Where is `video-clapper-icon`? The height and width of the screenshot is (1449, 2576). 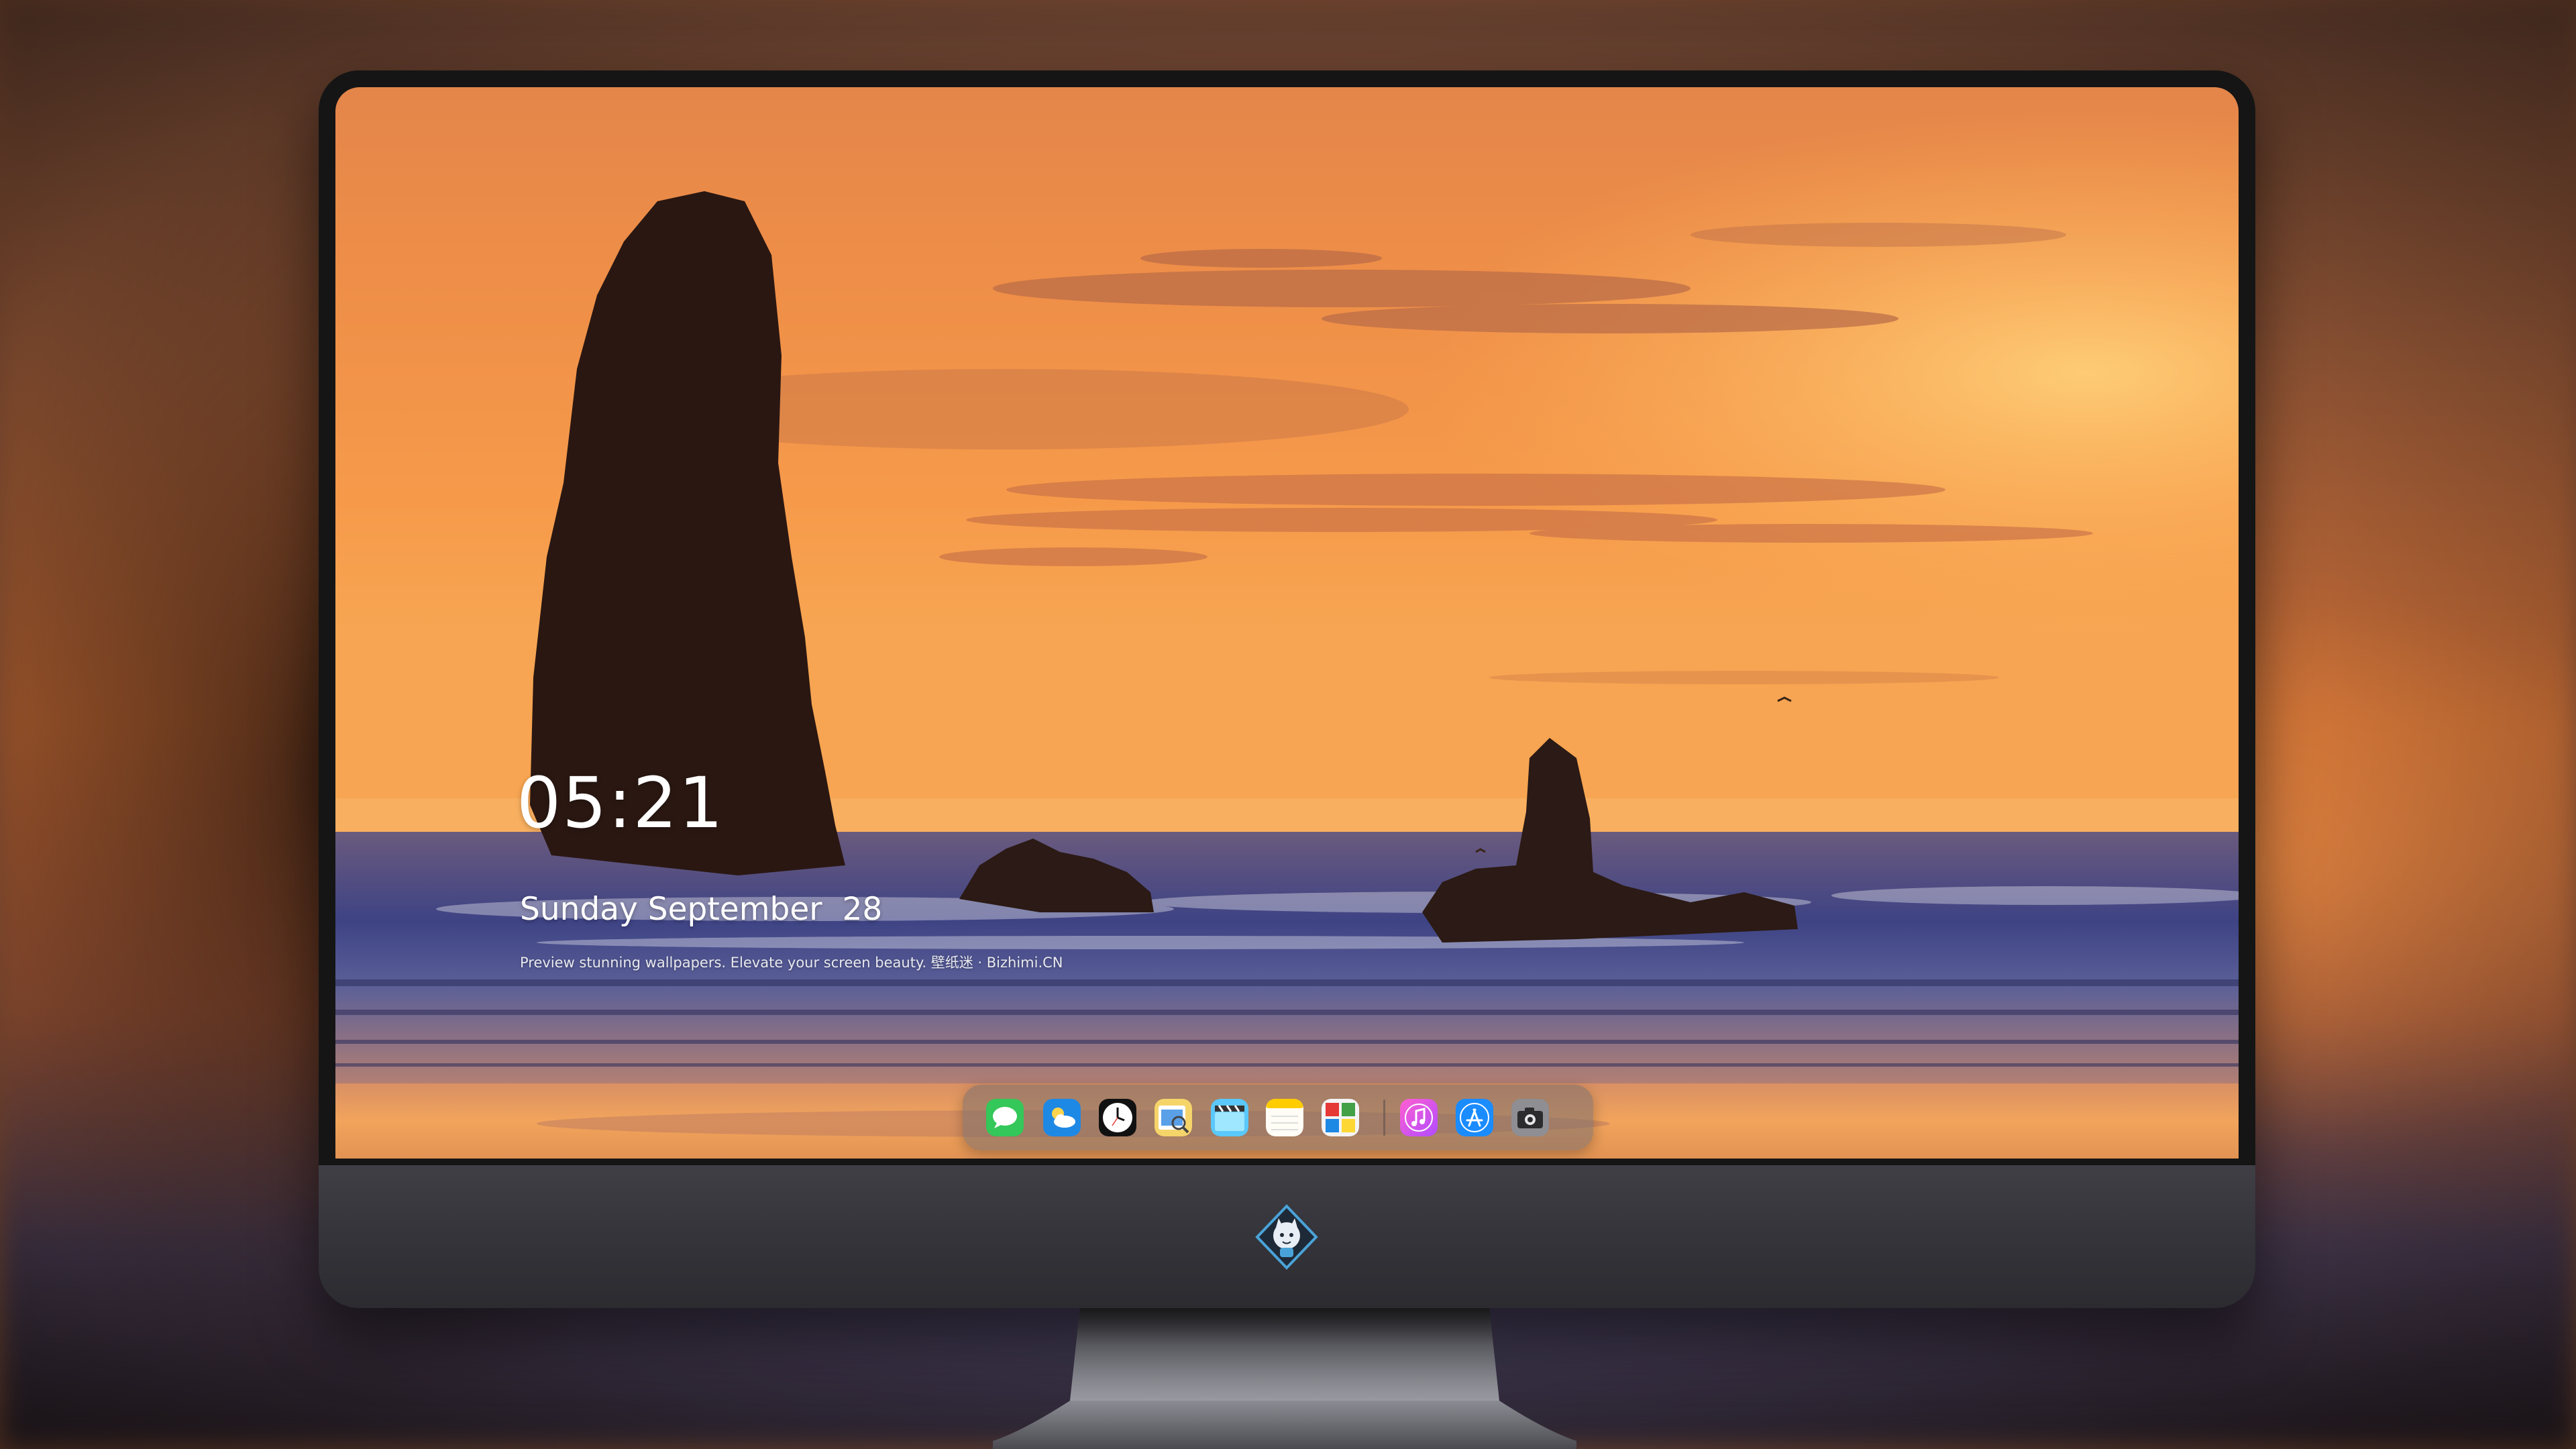 video-clapper-icon is located at coordinates (1229, 1117).